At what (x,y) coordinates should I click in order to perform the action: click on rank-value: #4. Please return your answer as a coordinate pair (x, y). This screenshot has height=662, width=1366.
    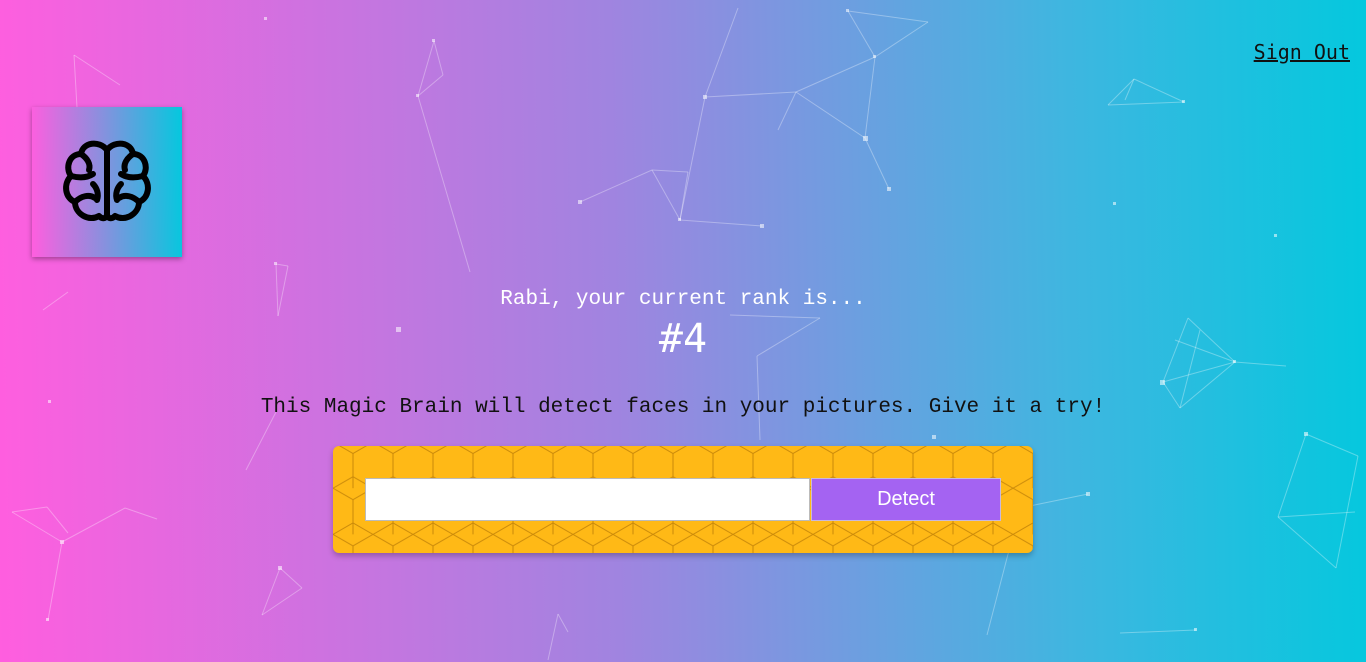
    Looking at the image, I should click on (683, 339).